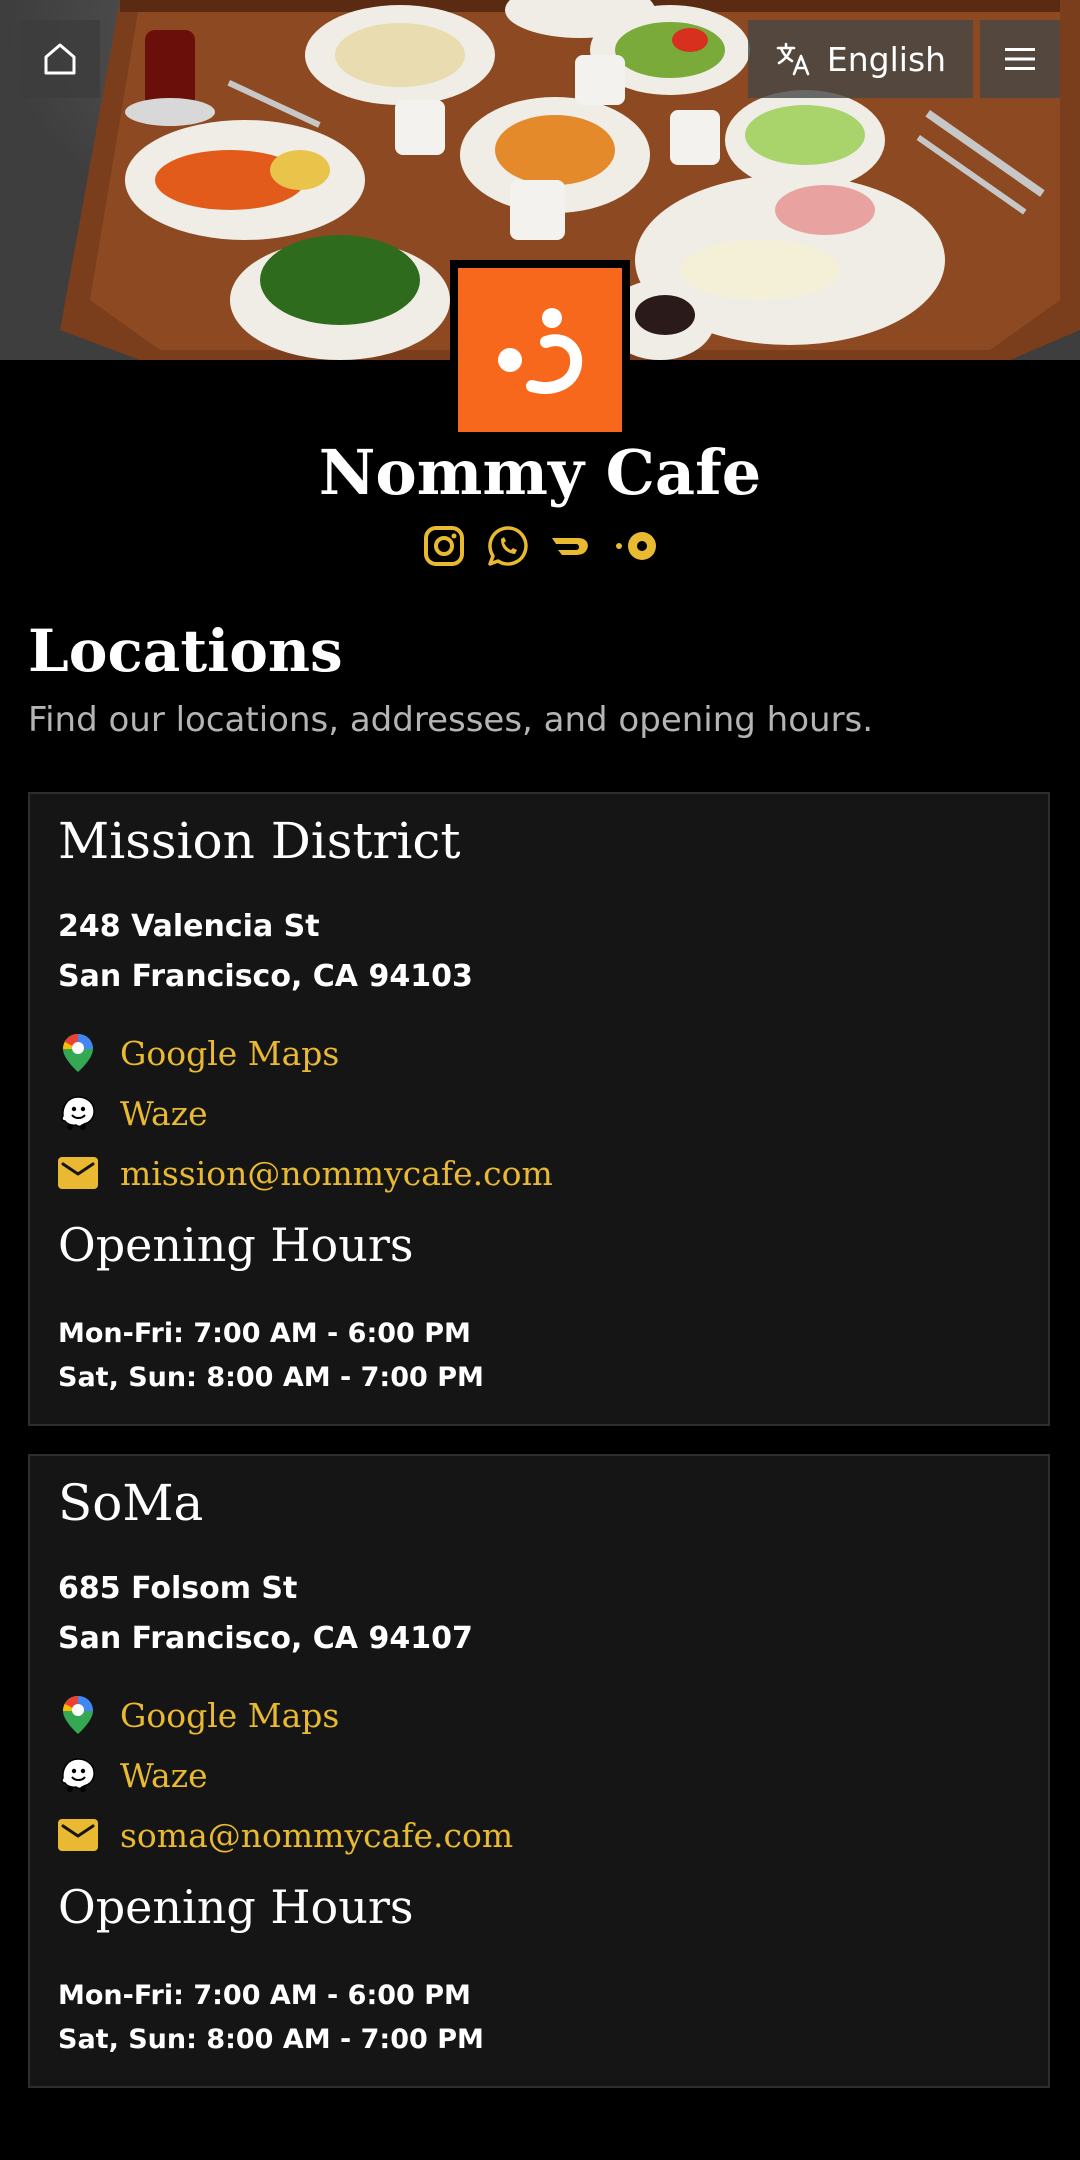  I want to click on email-link: soma@nommycafe.com, so click(285, 1835).